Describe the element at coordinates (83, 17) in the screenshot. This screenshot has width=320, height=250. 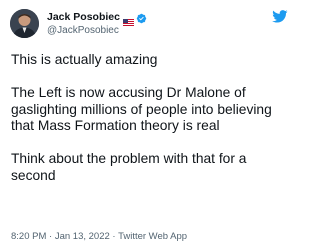
I see `author-display-name: Jack Posobiec` at that location.